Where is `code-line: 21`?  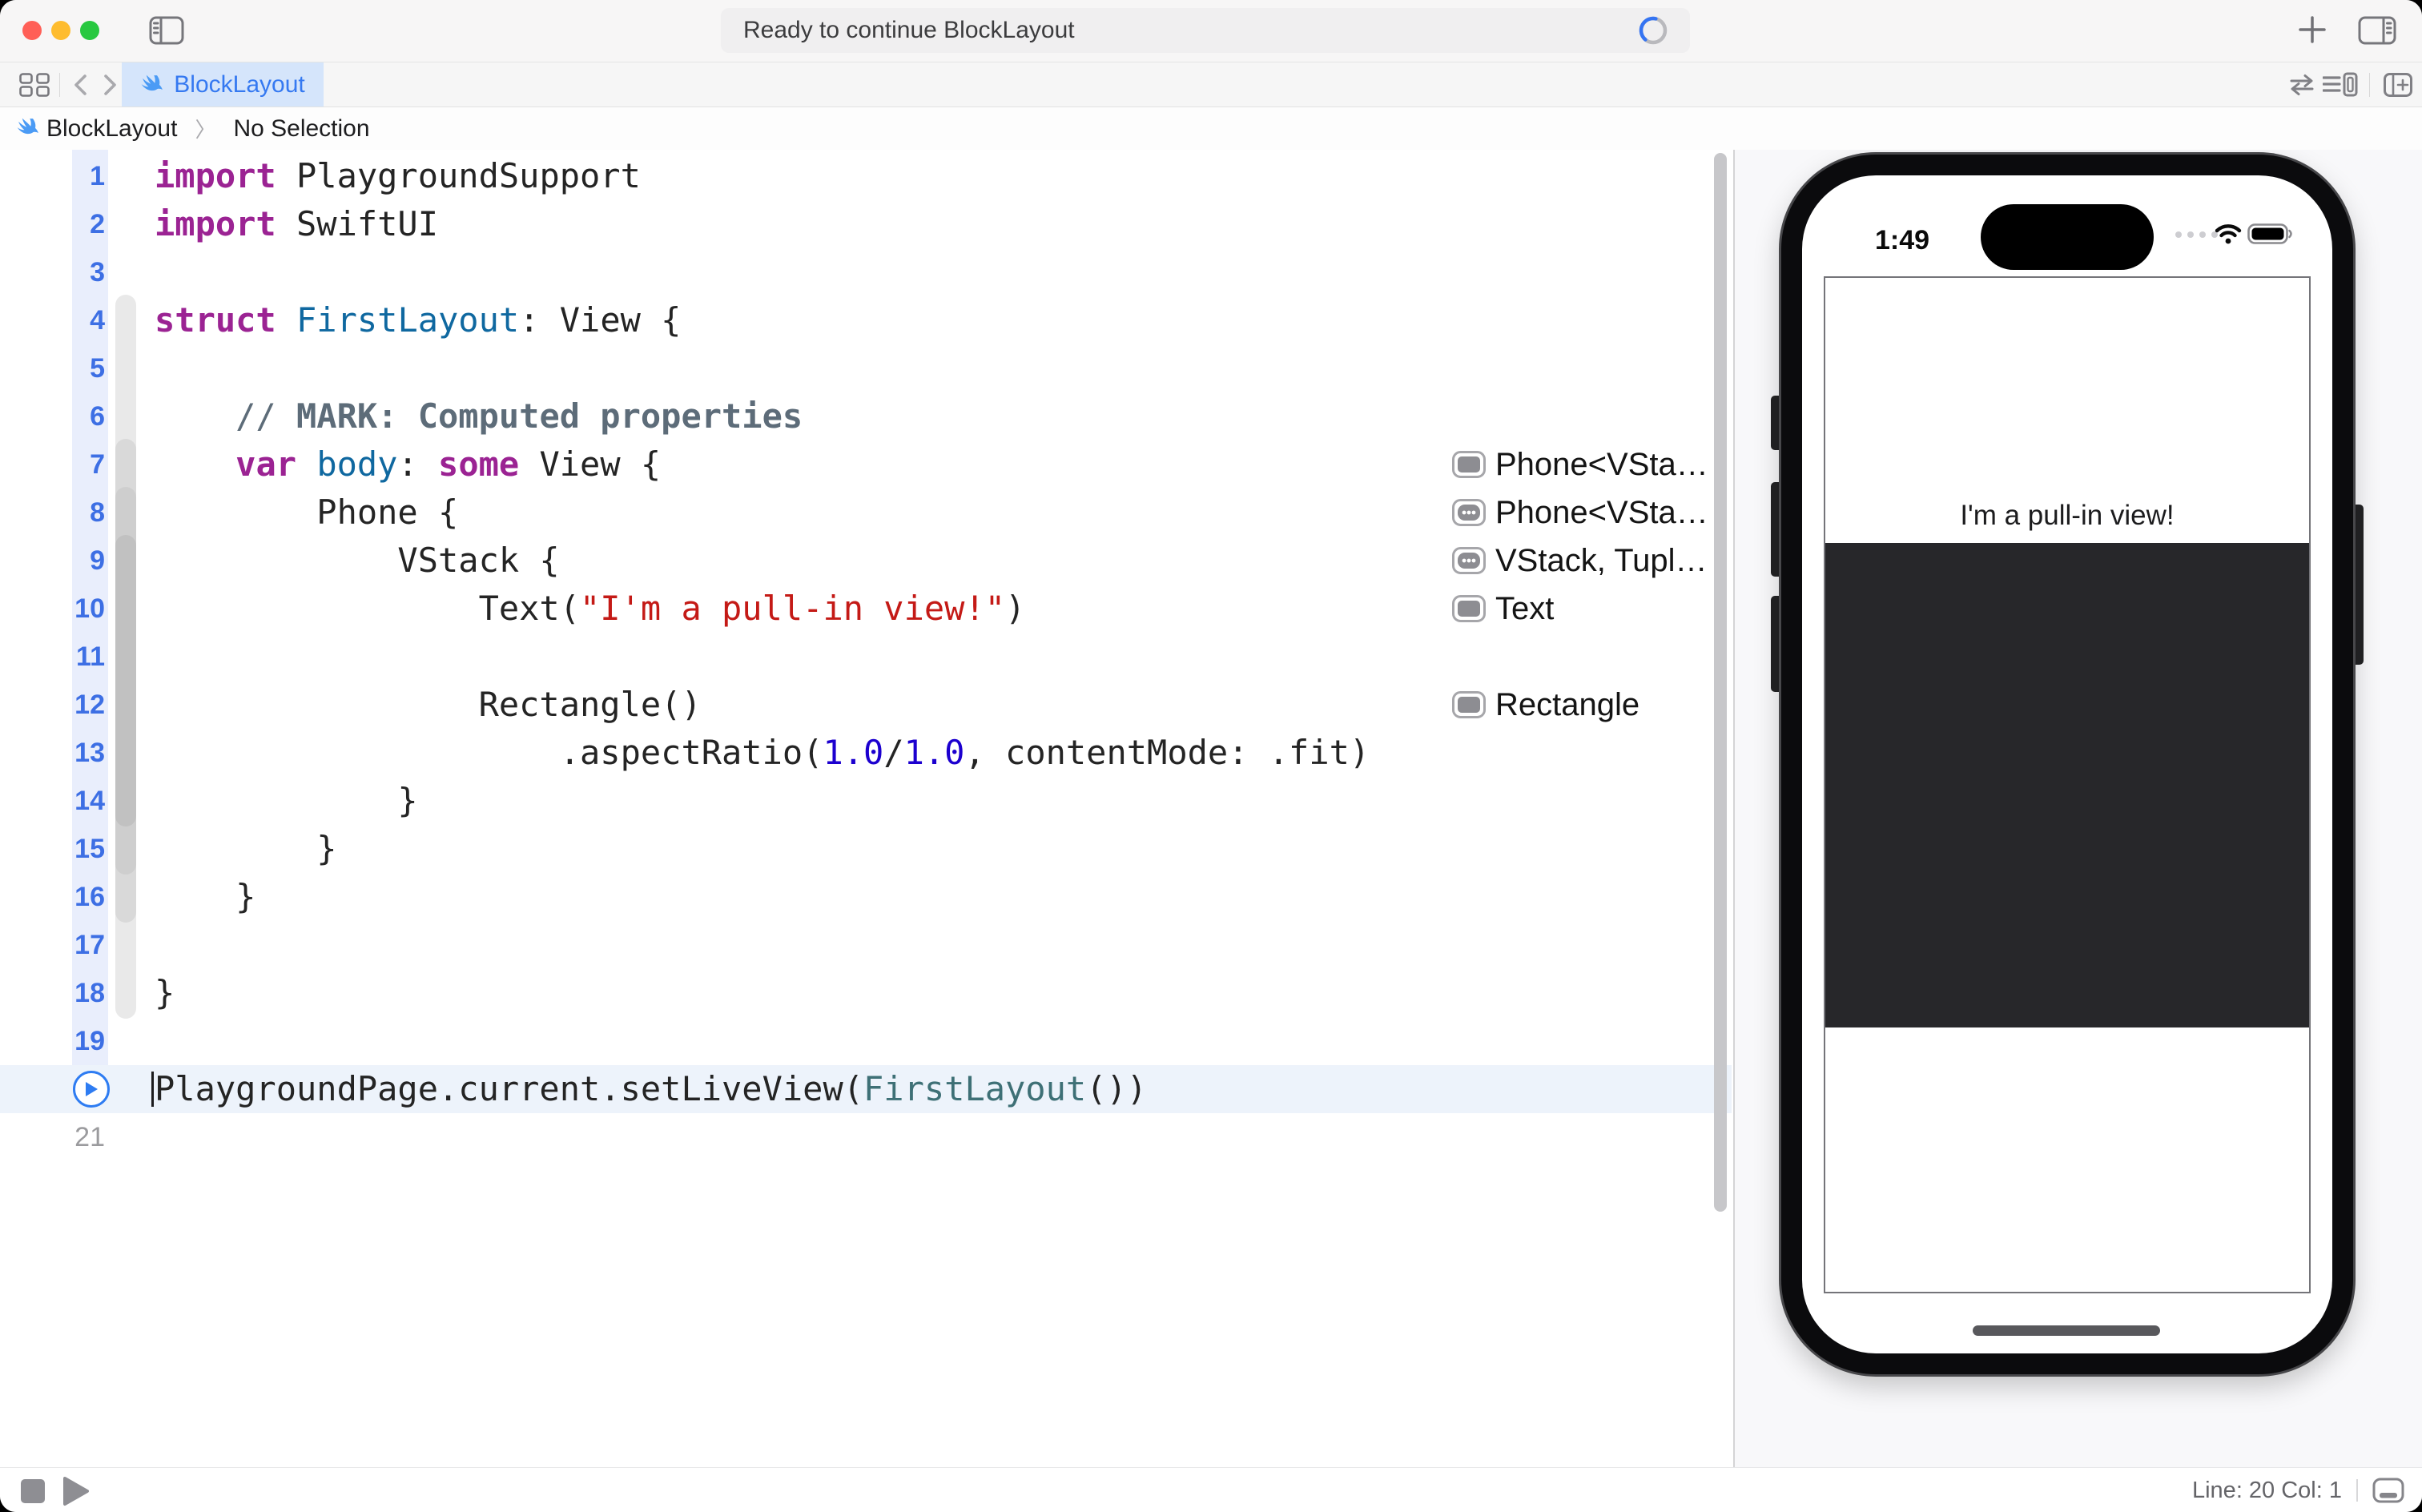 code-line: 21 is located at coordinates (865, 1137).